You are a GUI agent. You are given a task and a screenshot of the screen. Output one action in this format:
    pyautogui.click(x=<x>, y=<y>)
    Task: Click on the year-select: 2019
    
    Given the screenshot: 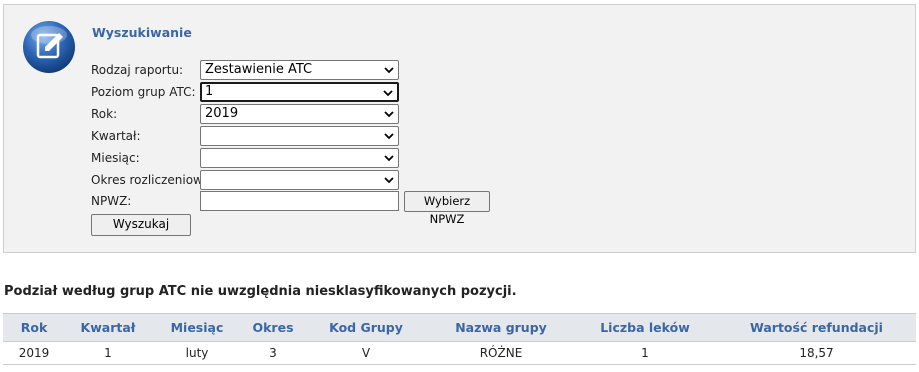 What is the action you would take?
    pyautogui.click(x=299, y=114)
    